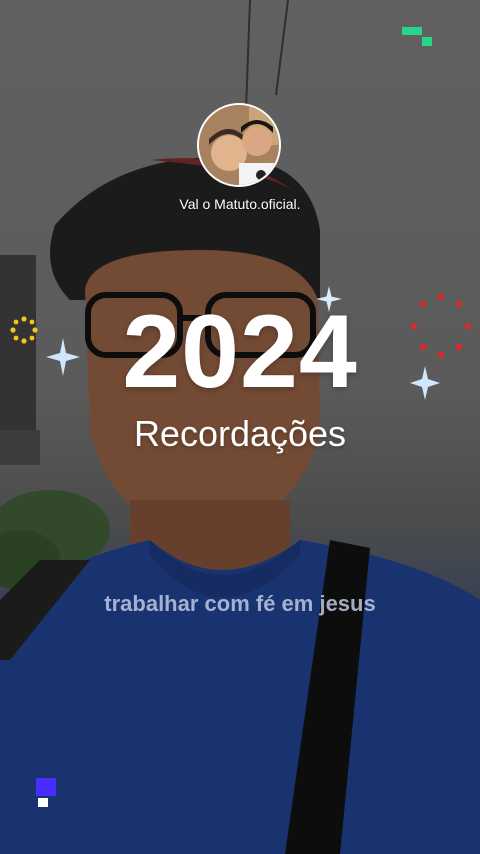 The width and height of the screenshot is (480, 854). Describe the element at coordinates (46, 792) in the screenshot. I see `pixel-mark-icon` at that location.